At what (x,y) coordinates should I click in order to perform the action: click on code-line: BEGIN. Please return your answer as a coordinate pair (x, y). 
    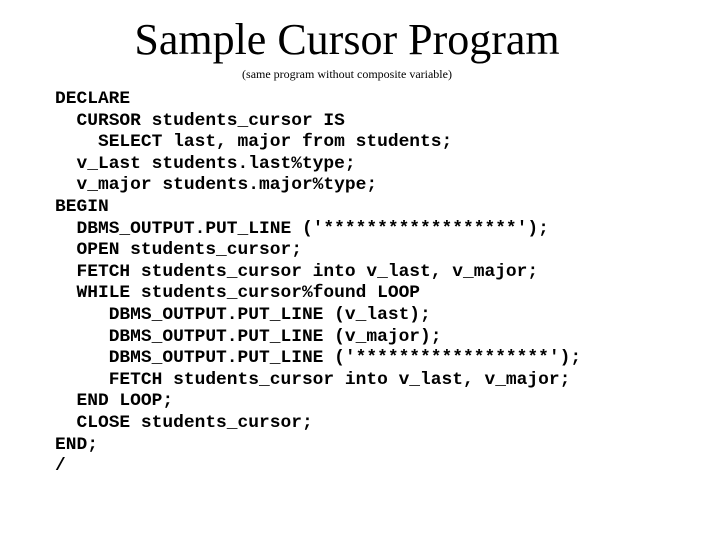
    Looking at the image, I should click on (318, 208).